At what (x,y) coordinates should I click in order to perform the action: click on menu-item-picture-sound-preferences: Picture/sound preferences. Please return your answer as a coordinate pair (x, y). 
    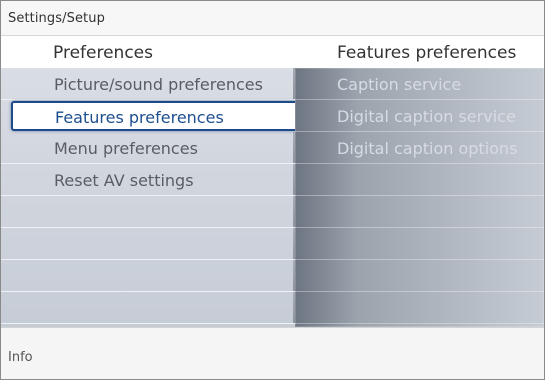
    Looking at the image, I should click on (148, 84).